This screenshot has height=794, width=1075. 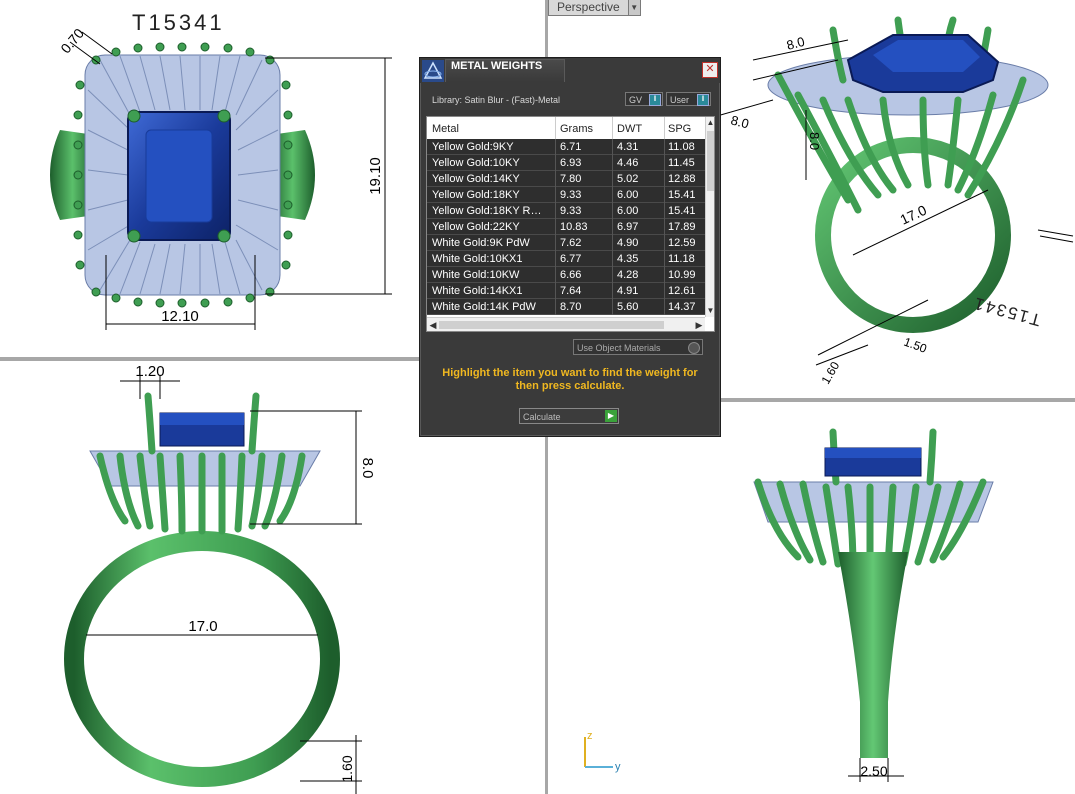 What do you see at coordinates (180, 316) in the screenshot?
I see `dim-width-label: 12.10` at bounding box center [180, 316].